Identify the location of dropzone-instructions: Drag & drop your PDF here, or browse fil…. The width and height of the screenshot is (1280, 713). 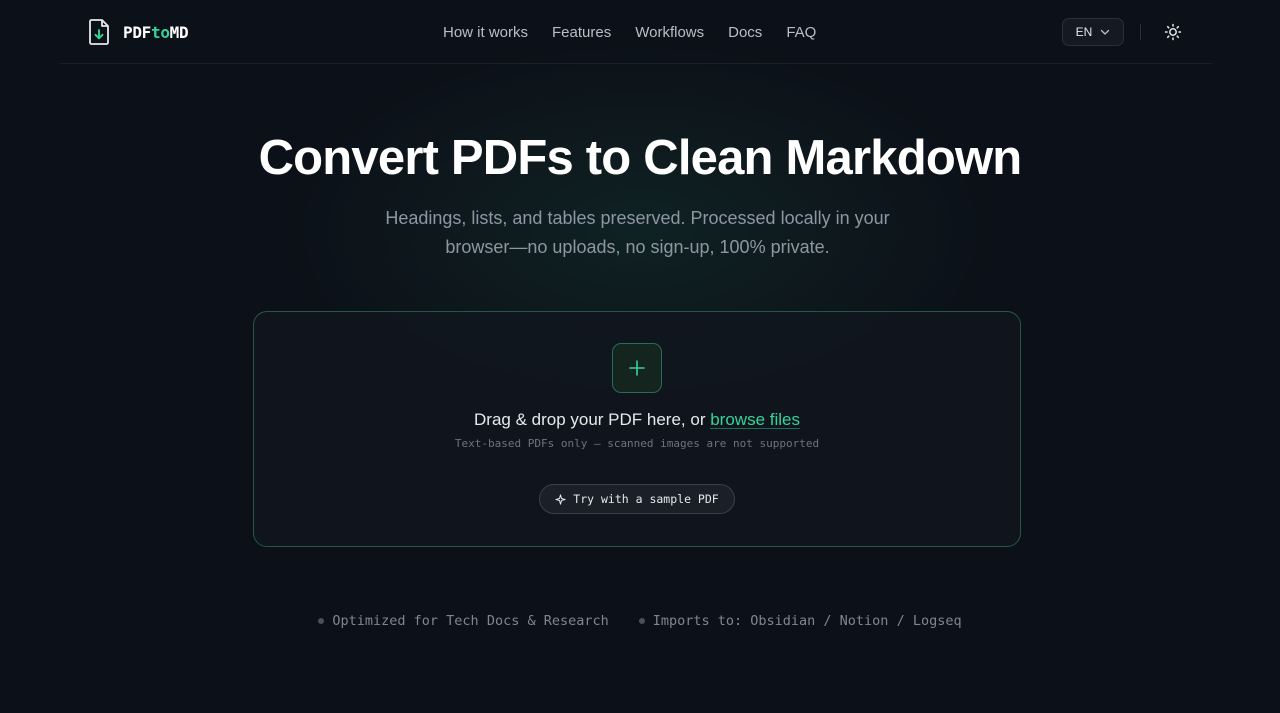
(637, 420).